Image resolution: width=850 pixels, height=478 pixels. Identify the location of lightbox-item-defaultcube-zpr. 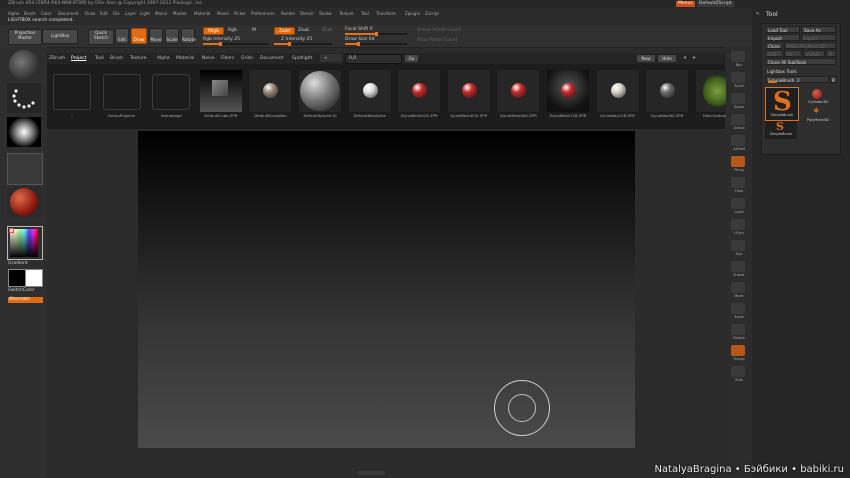
(220, 91).